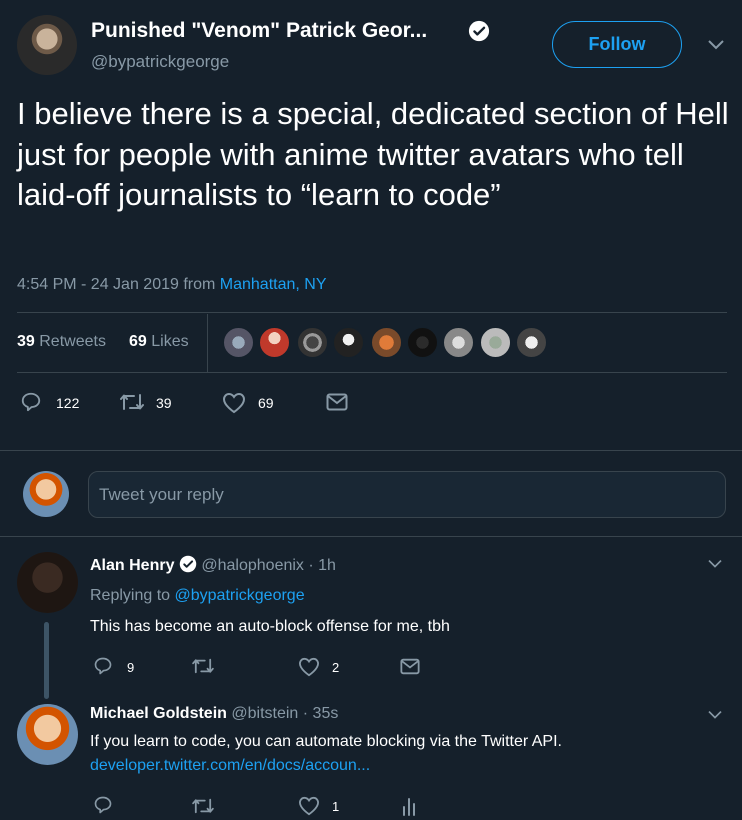 This screenshot has height=820, width=742. I want to click on analytics-icon, so click(409, 806).